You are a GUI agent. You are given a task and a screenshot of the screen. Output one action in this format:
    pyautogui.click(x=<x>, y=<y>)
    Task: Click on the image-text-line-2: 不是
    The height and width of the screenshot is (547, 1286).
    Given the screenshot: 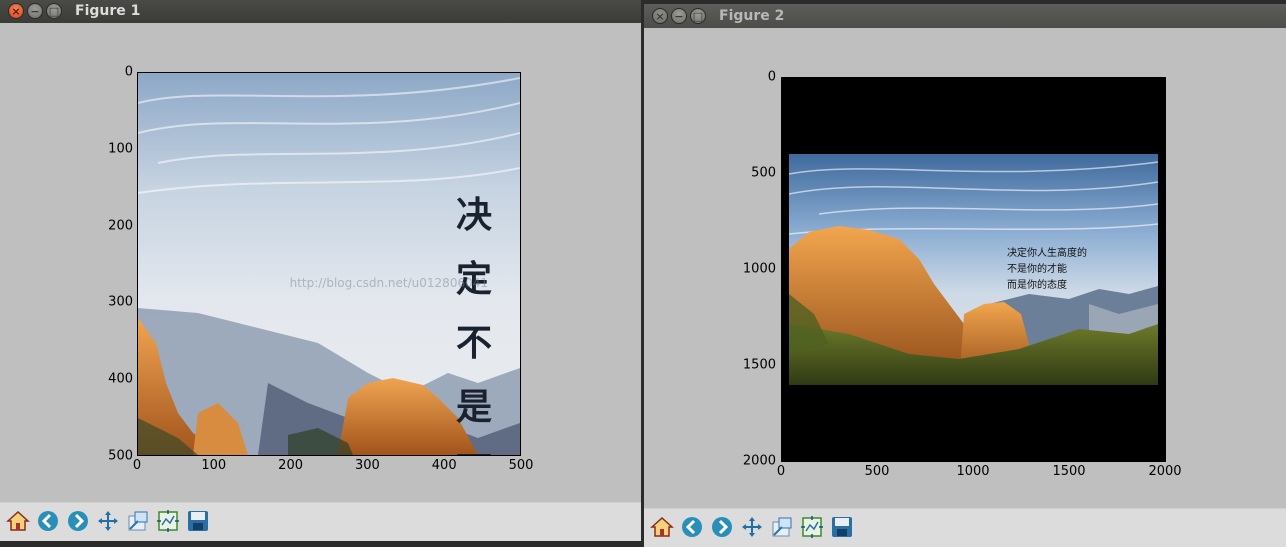 What is the action you would take?
    pyautogui.click(x=474, y=375)
    